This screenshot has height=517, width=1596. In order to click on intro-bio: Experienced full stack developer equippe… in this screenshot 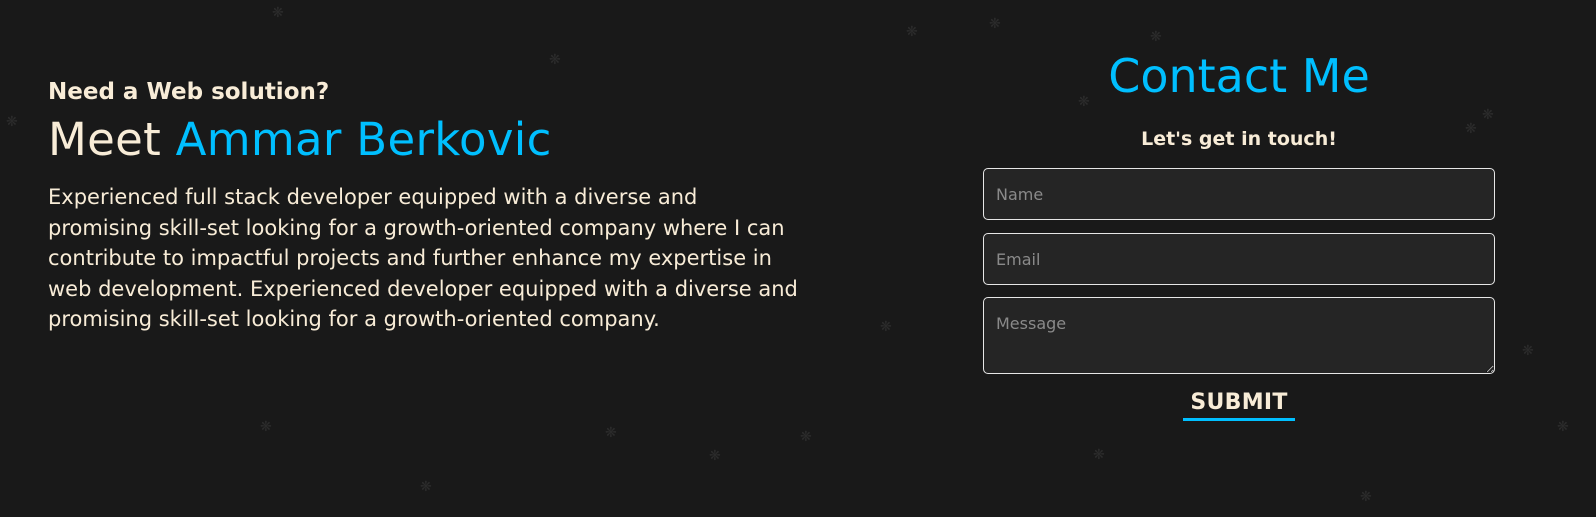, I will do `click(423, 258)`.